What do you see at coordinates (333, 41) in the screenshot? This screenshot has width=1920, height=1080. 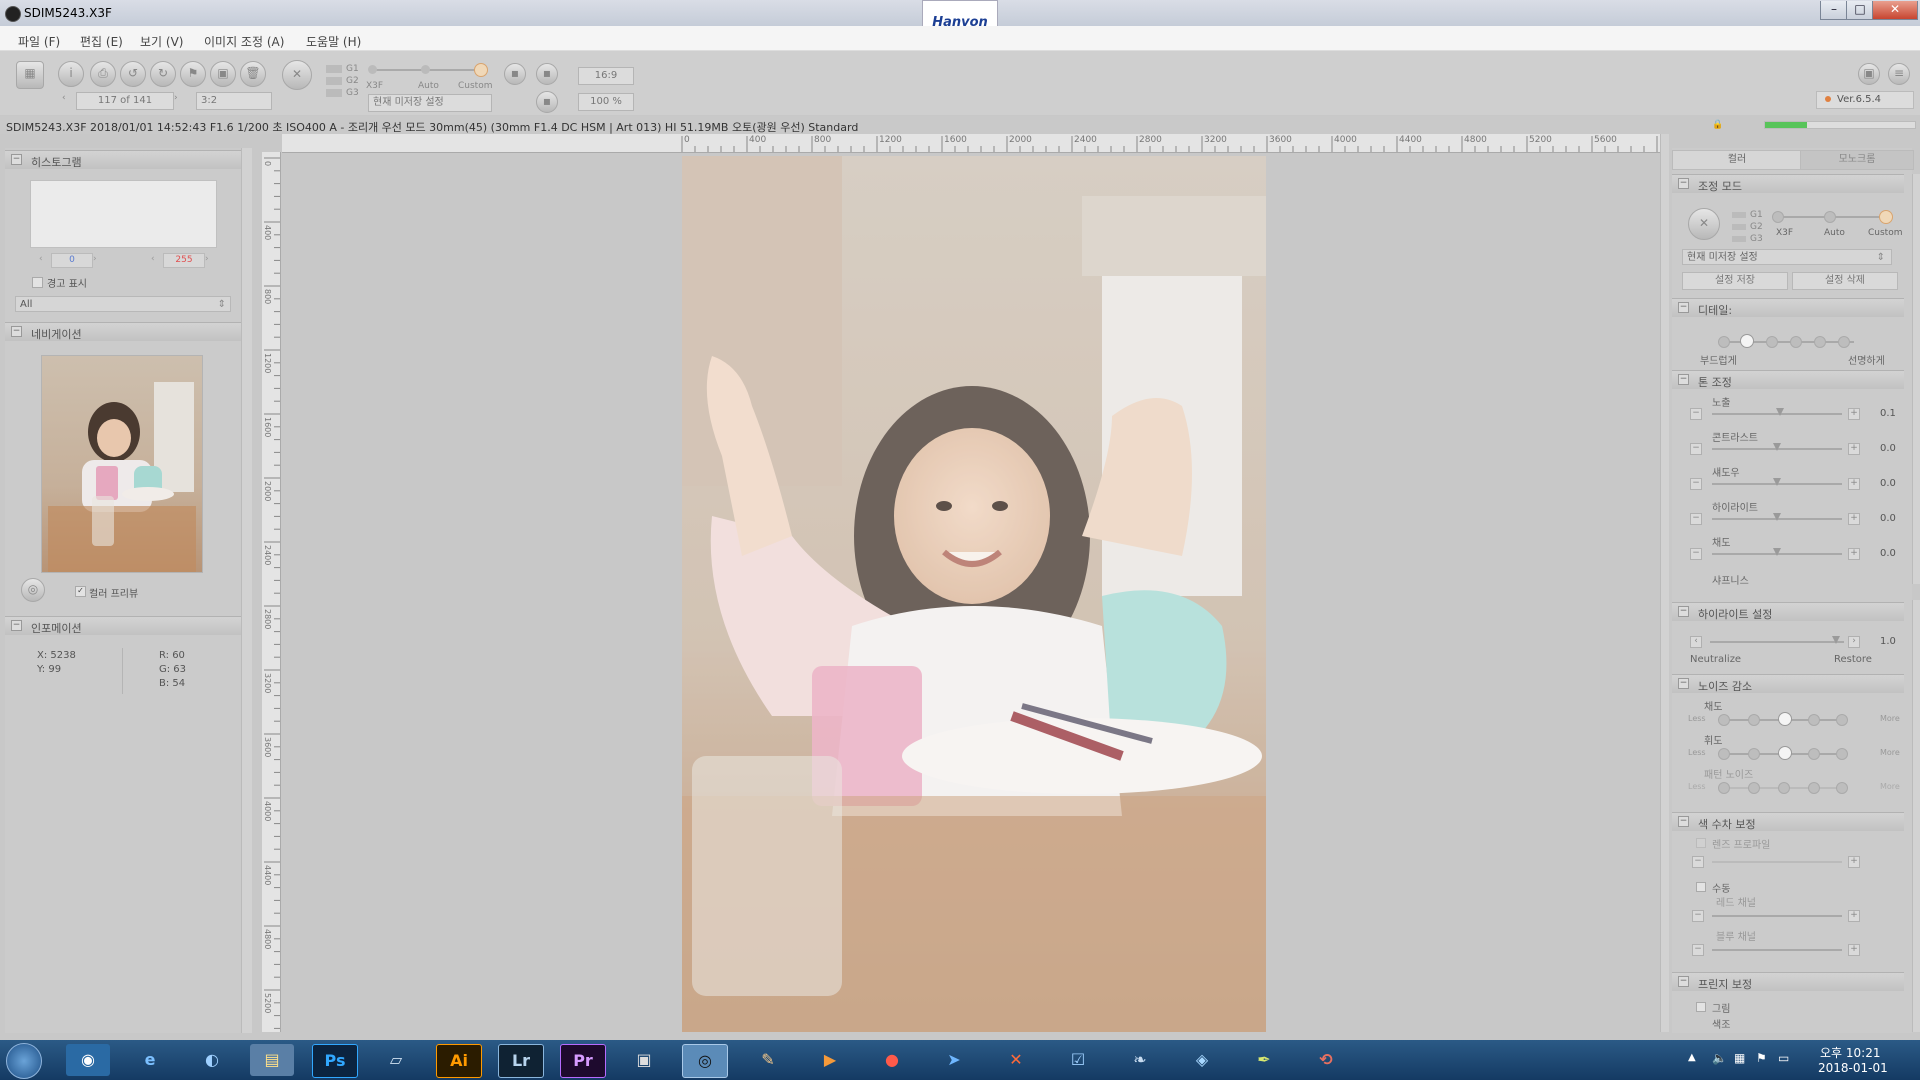 I see `menu-help: 도움말 (H)` at bounding box center [333, 41].